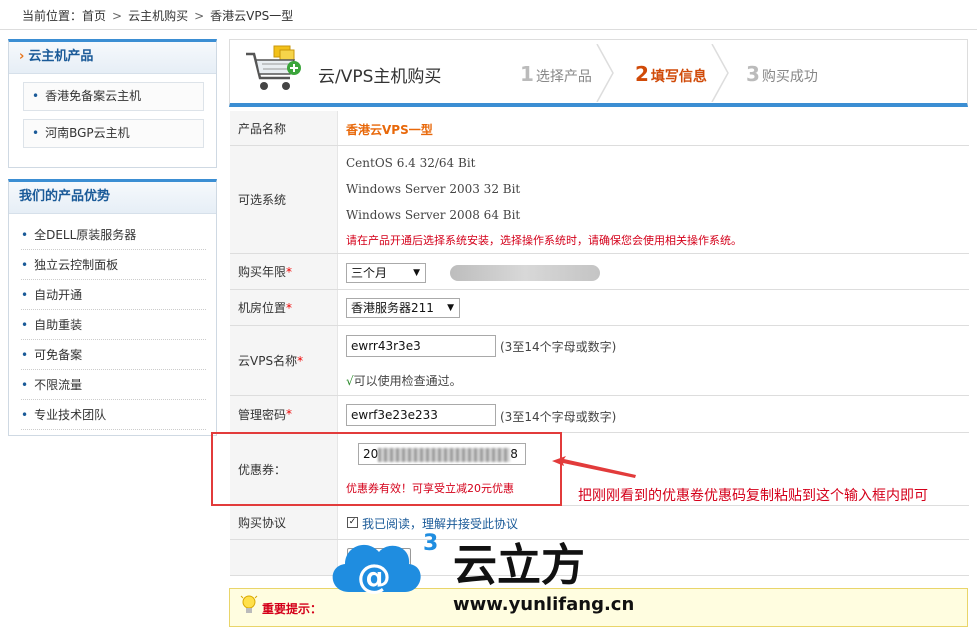  I want to click on breadcrumb: 当前位置：首页 > 云主机购买 > 香港云VPS一型, so click(488, 15).